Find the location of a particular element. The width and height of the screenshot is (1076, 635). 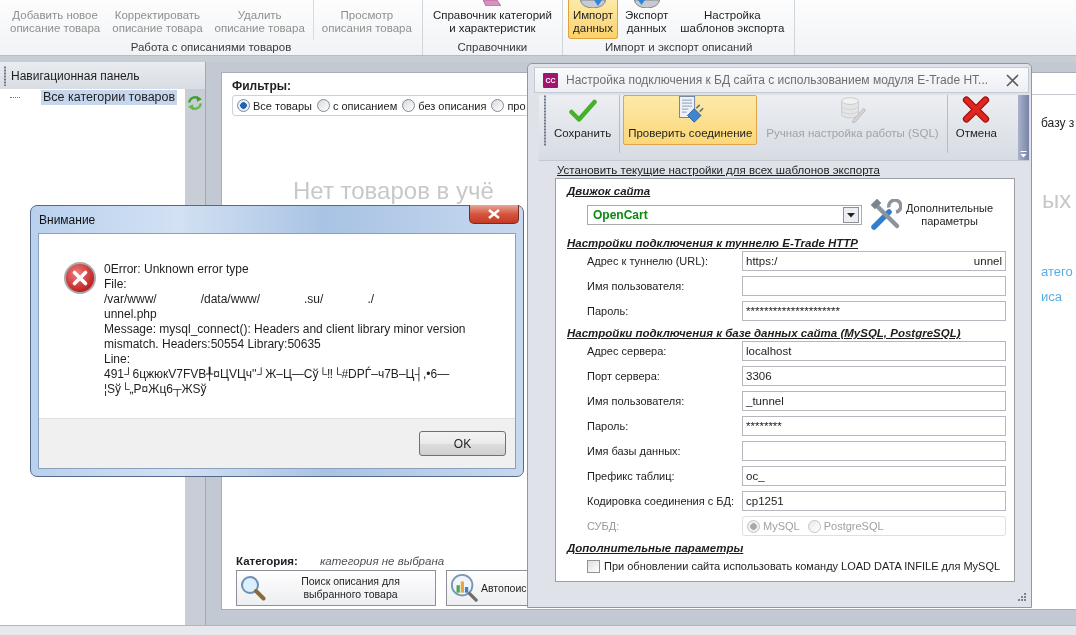

hint-text: базу з is located at coordinates (1058, 123).